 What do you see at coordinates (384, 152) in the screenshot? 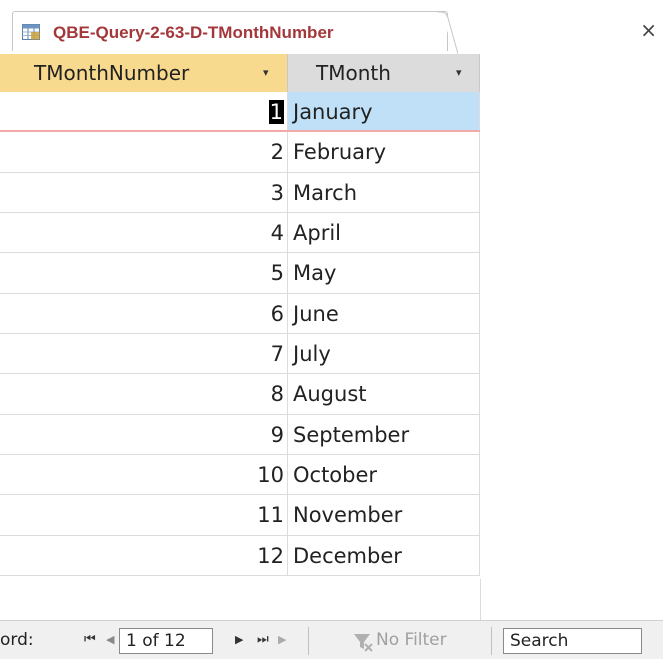
I see `cell-tmonth: February` at bounding box center [384, 152].